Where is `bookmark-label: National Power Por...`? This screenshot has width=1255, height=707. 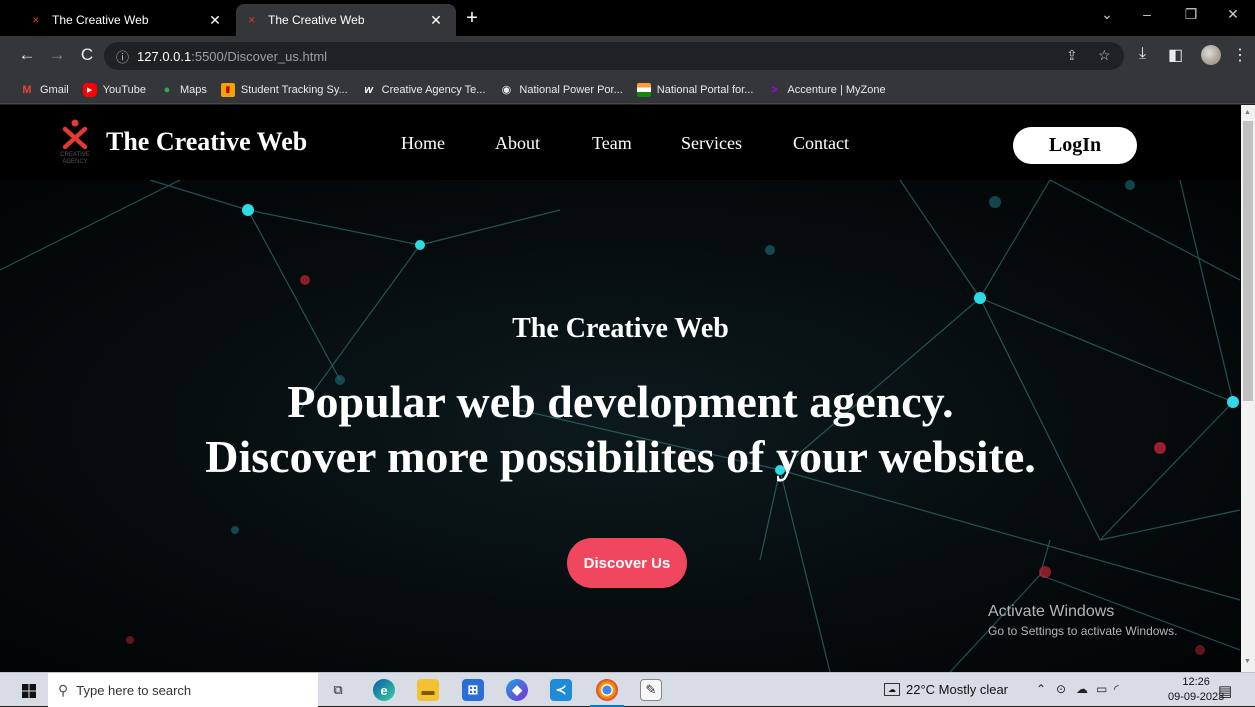
bookmark-label: National Power Por... is located at coordinates (571, 89).